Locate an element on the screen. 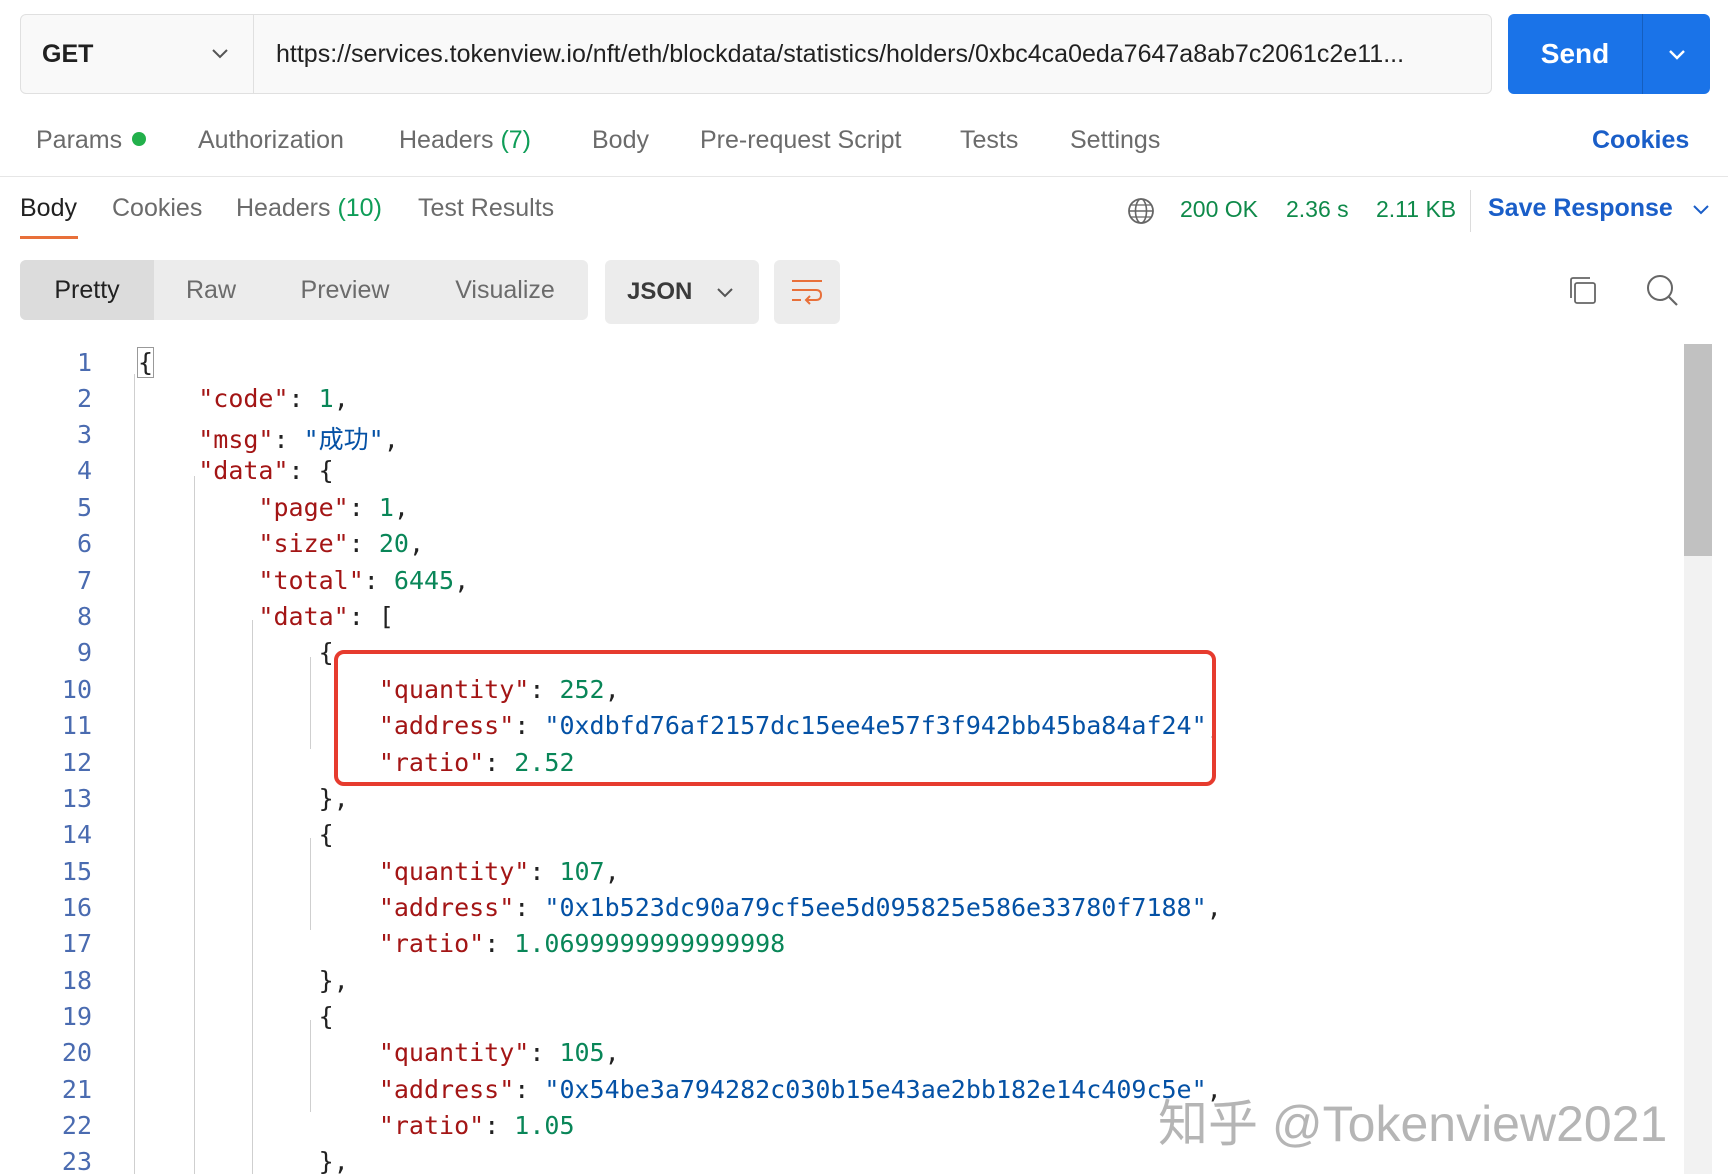 The height and width of the screenshot is (1176, 1728). line-number: 18 is located at coordinates (76, 980).